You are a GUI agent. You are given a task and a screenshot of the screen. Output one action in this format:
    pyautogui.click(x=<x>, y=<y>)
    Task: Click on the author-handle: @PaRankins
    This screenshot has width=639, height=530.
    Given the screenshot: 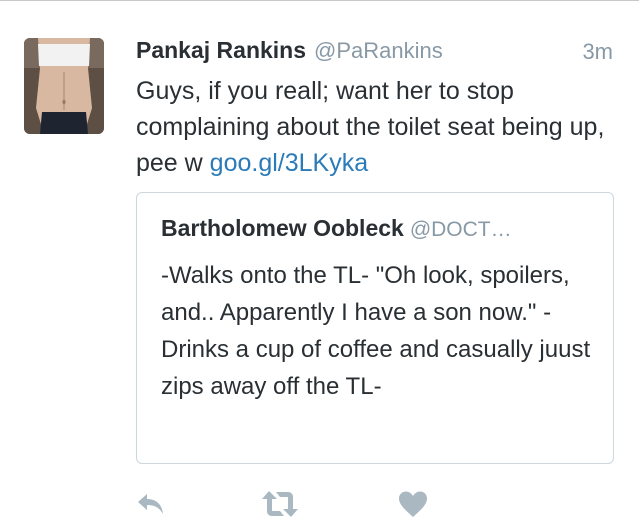 What is the action you would take?
    pyautogui.click(x=378, y=50)
    